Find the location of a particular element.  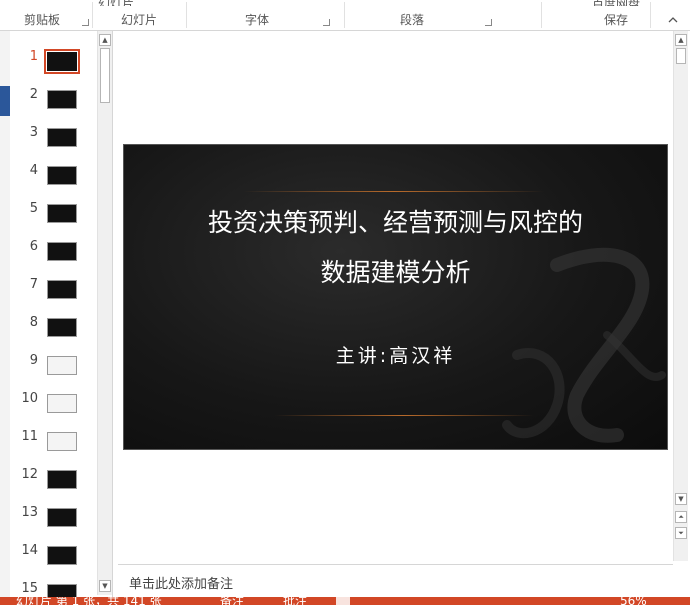

thumbnail-item: 13 is located at coordinates (55, 514).